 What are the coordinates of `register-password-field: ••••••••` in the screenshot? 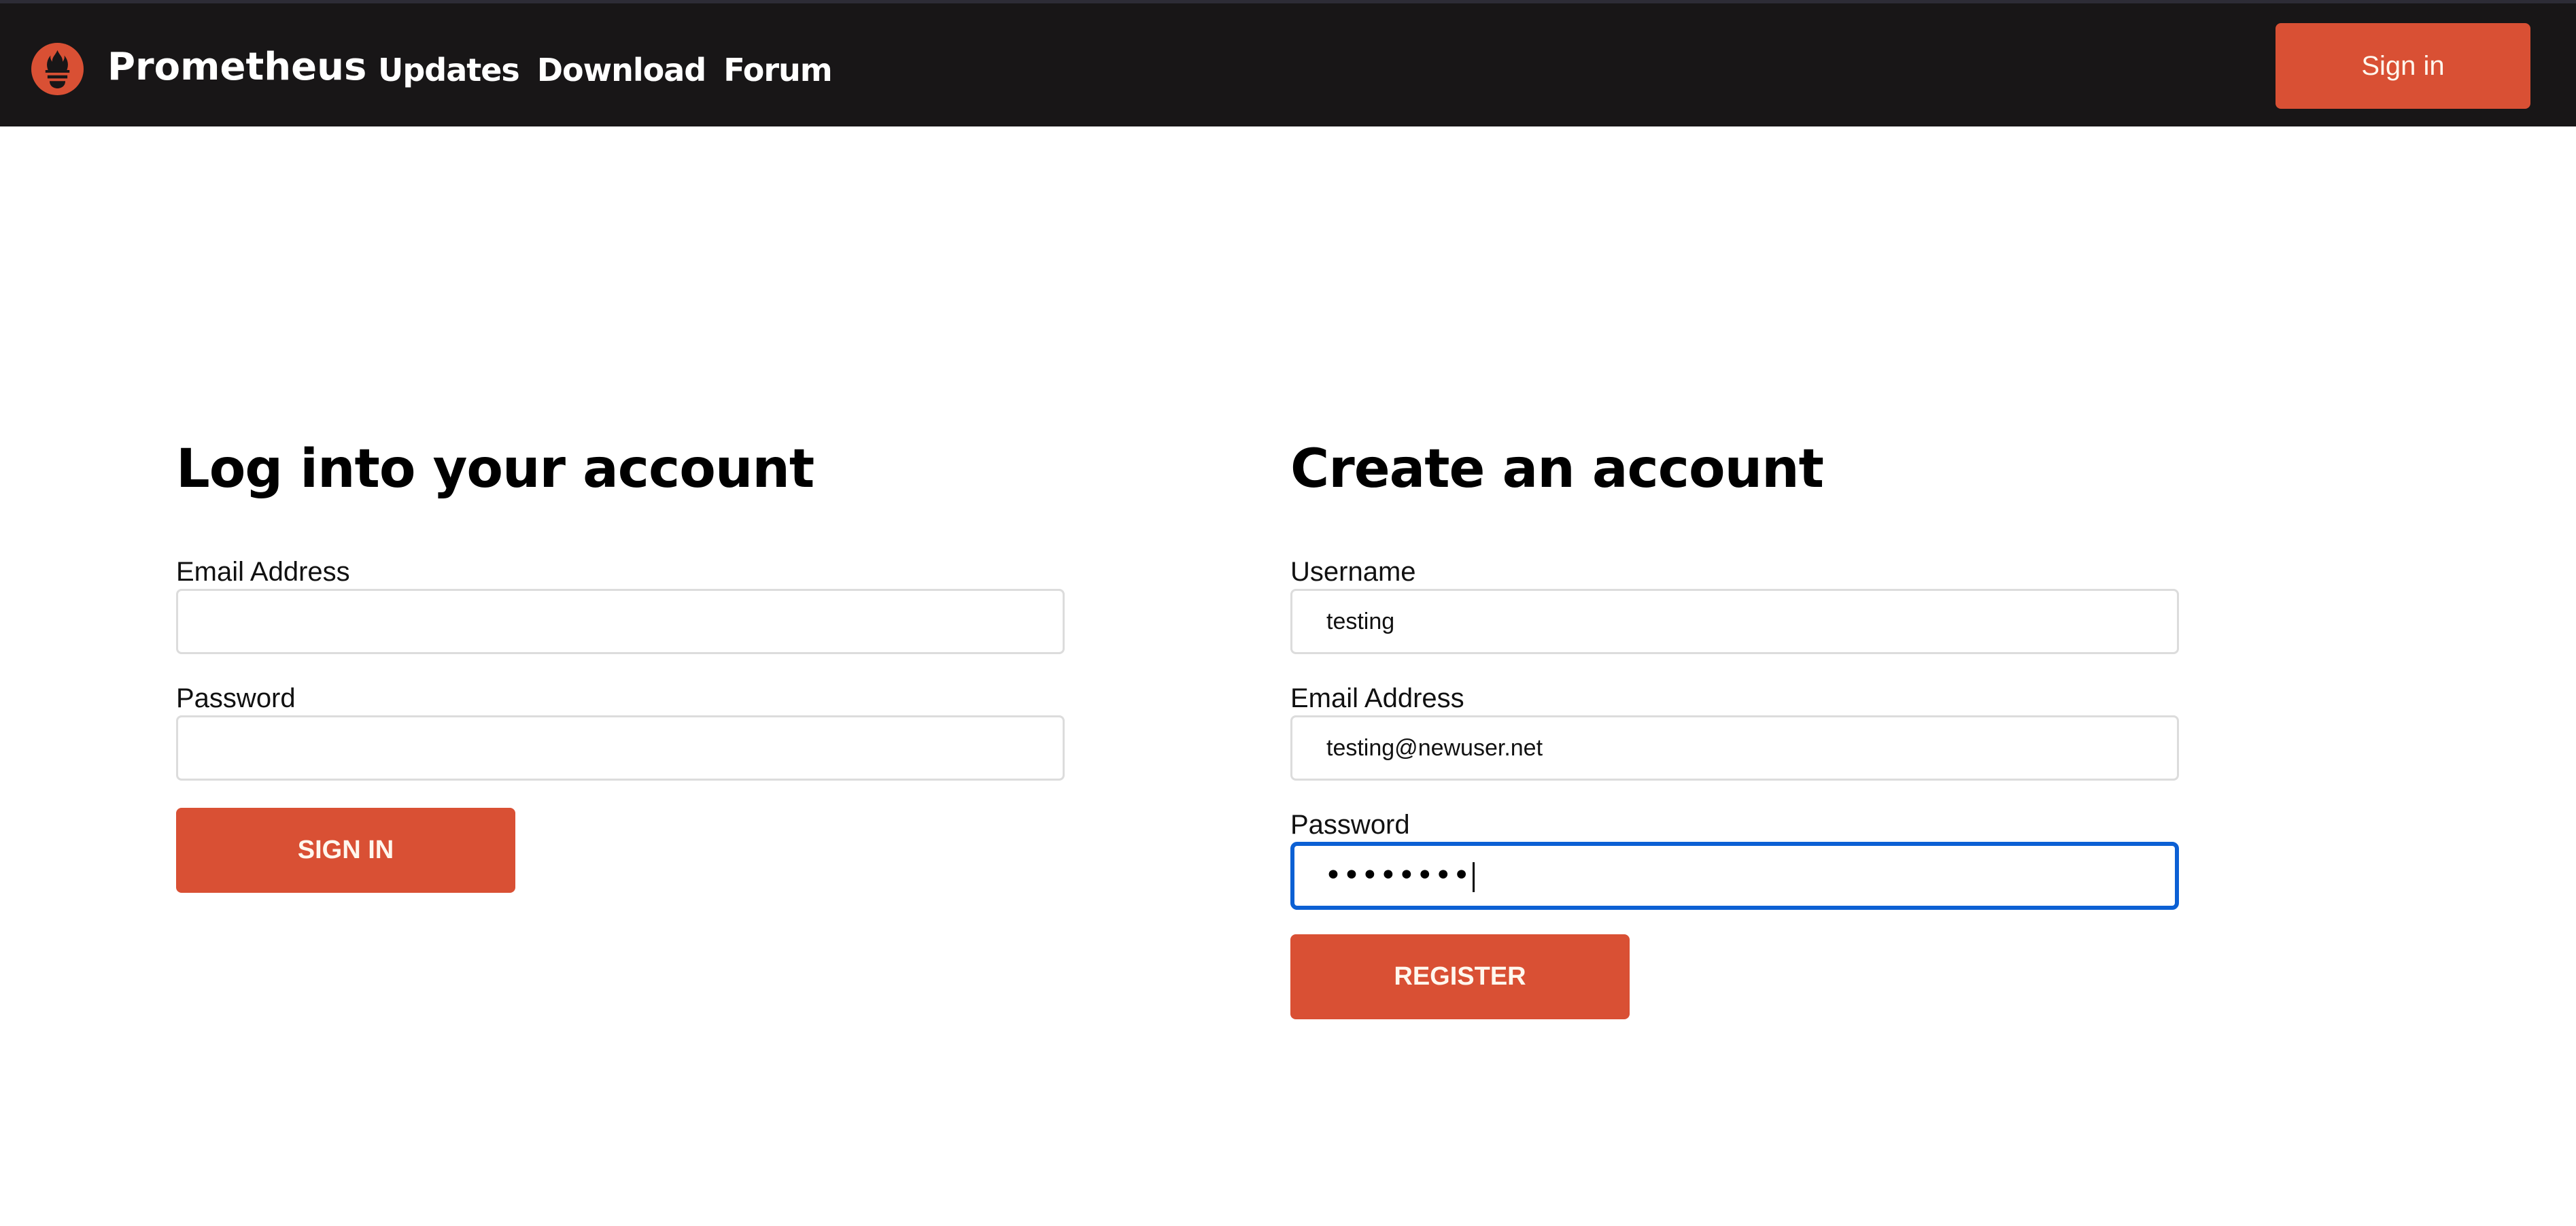 It's located at (1735, 876).